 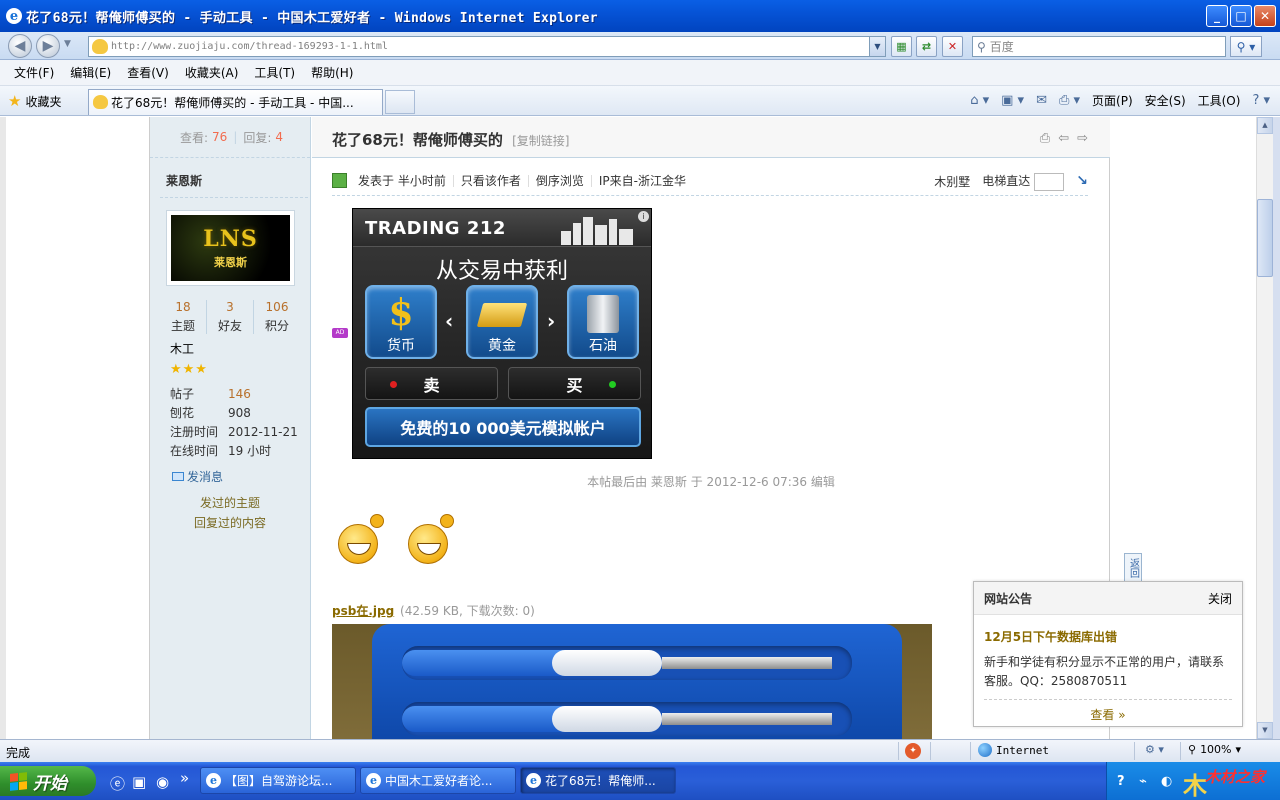 I want to click on count-friends: 3 好友, so click(x=230, y=317).